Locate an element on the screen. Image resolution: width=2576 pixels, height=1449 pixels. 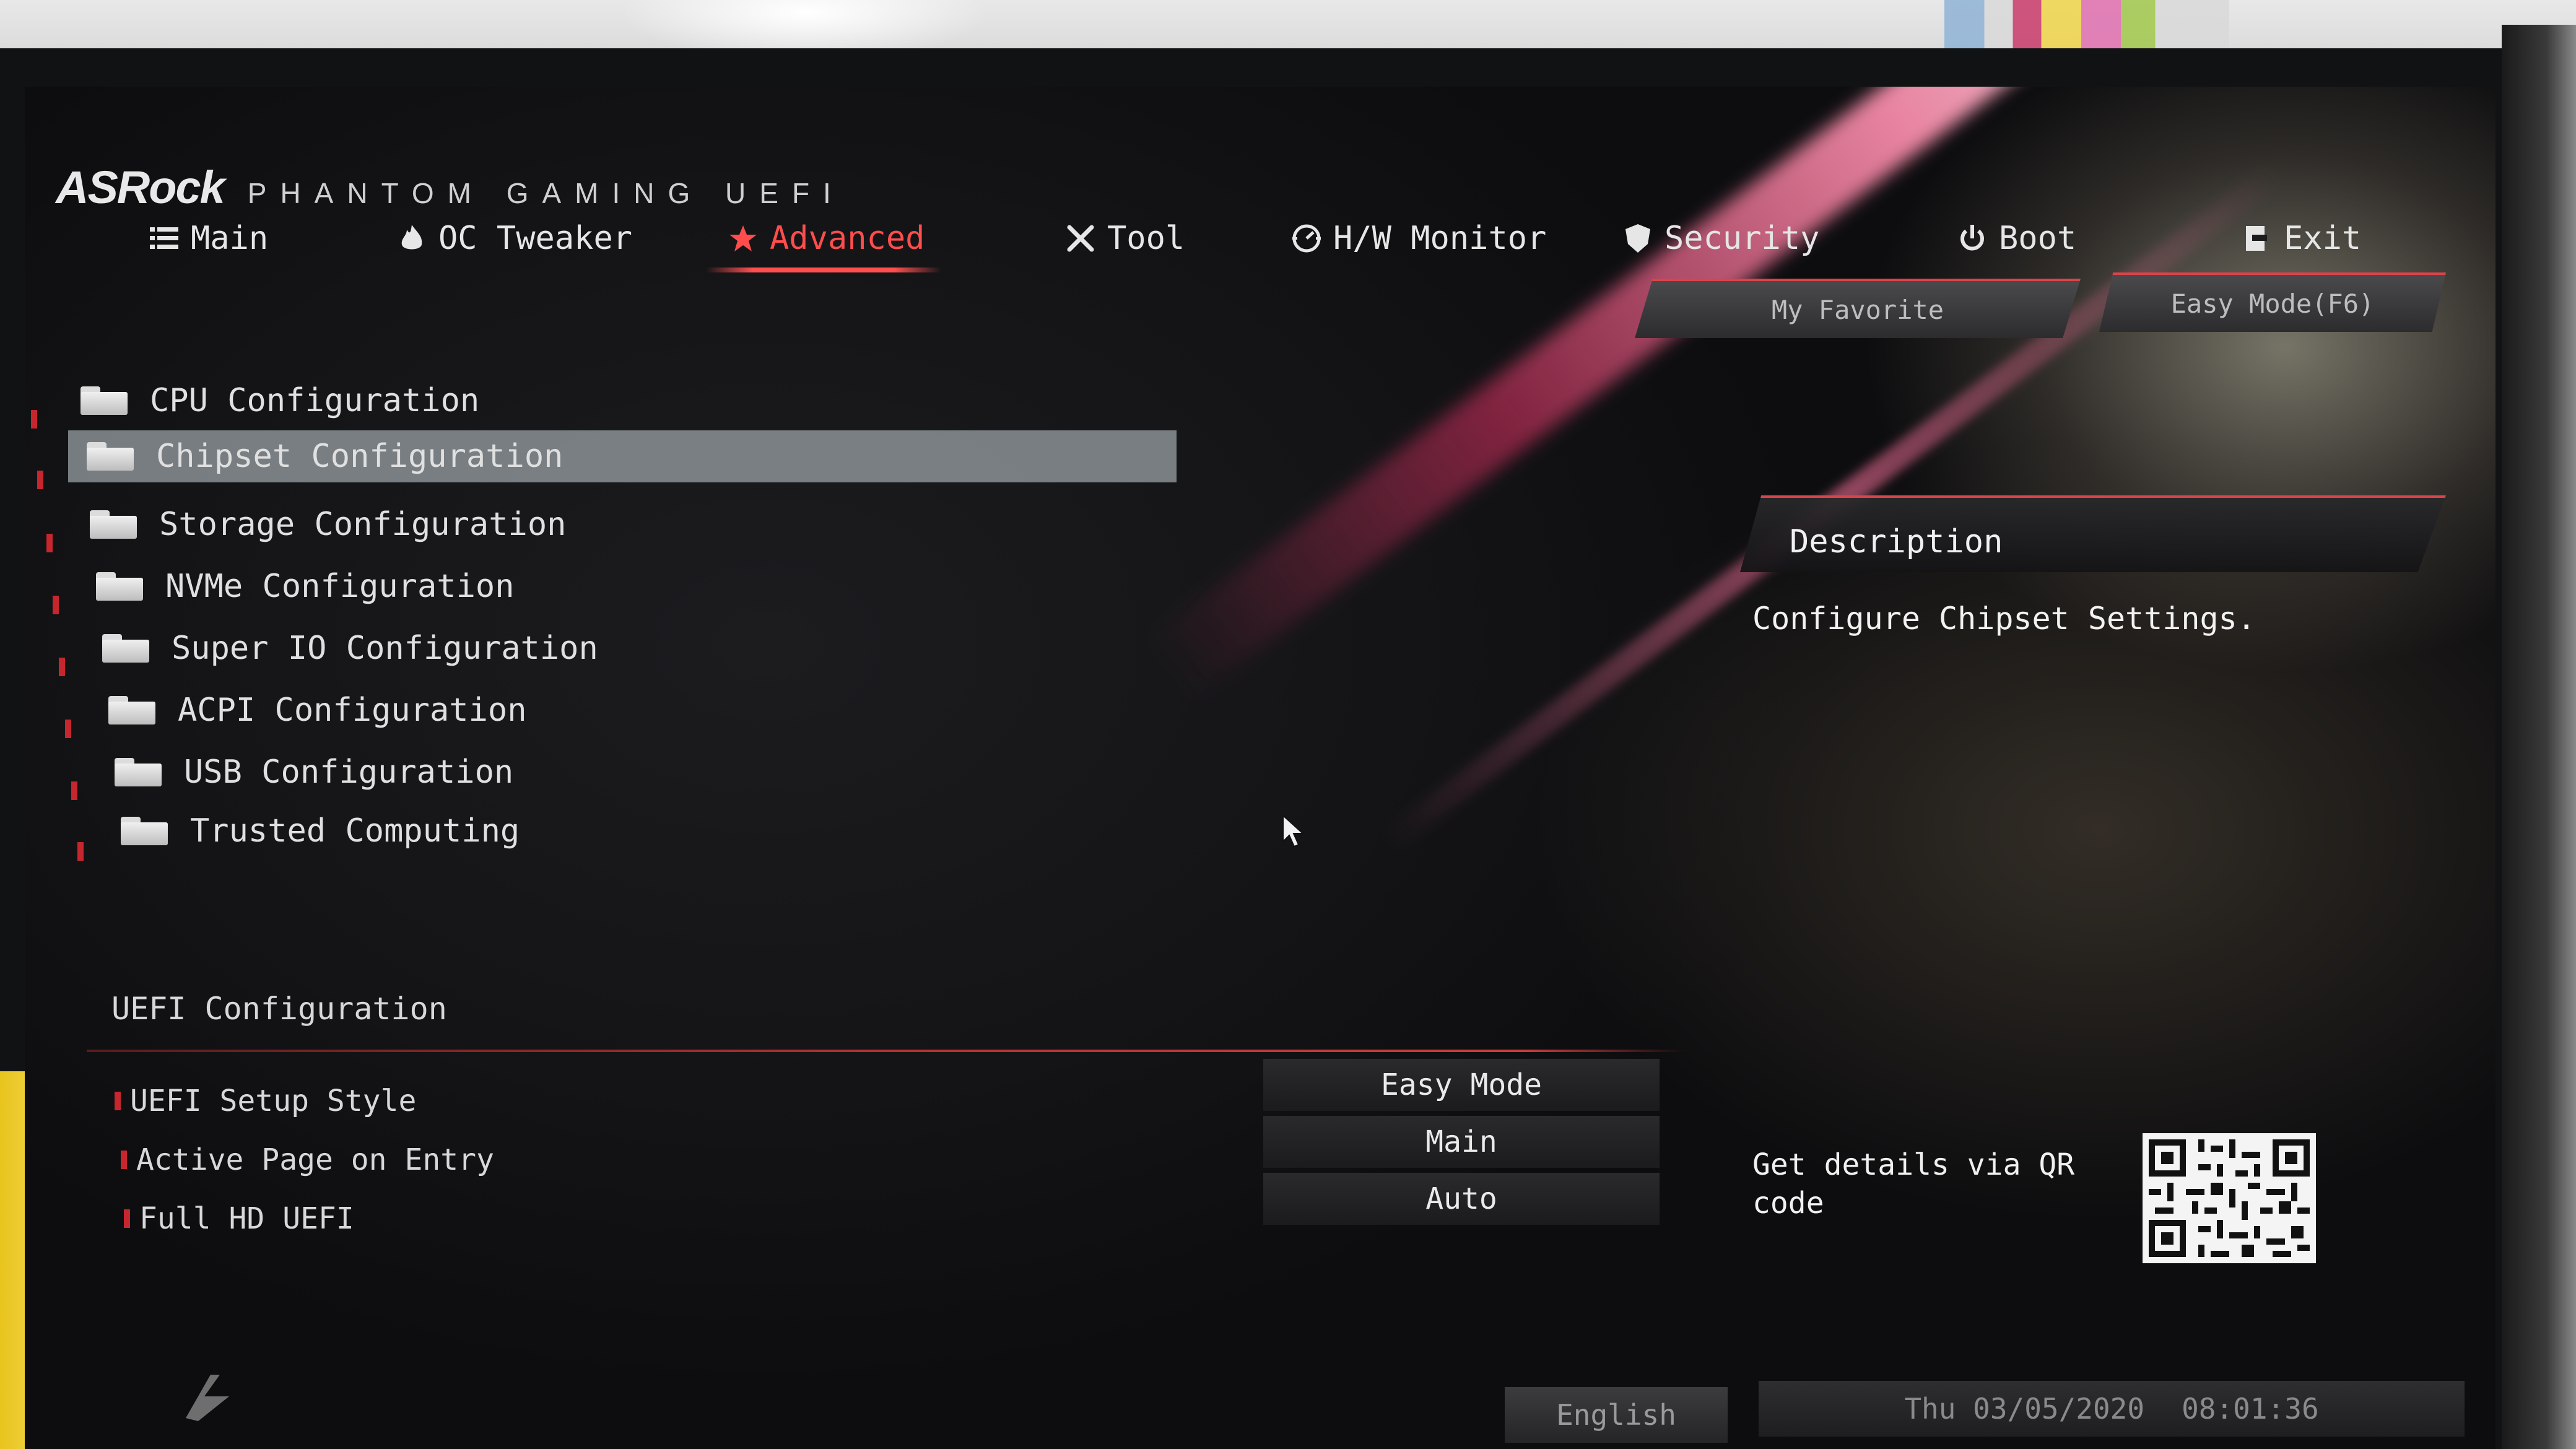
tab-label: Boot is located at coordinates (2038, 238).